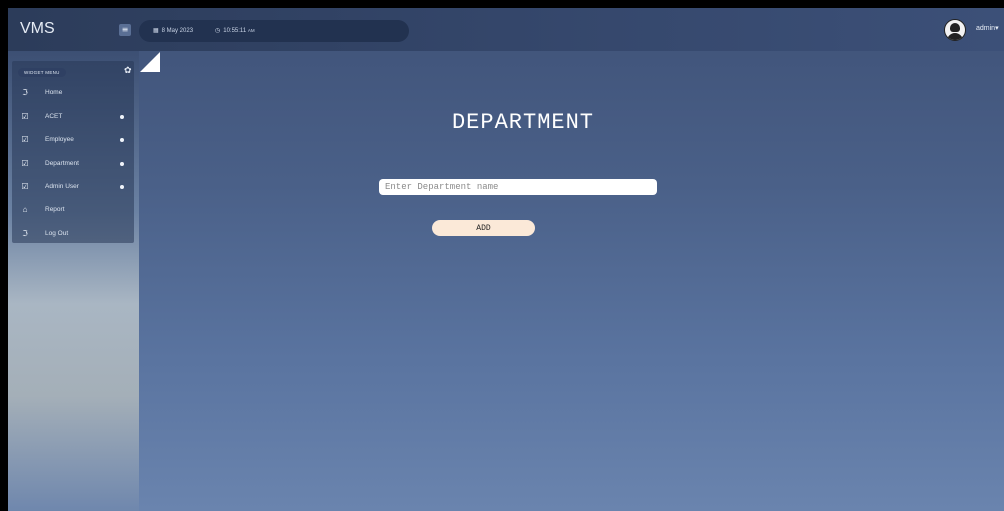  Describe the element at coordinates (251, 30) in the screenshot. I see `time-suffix: AM` at that location.